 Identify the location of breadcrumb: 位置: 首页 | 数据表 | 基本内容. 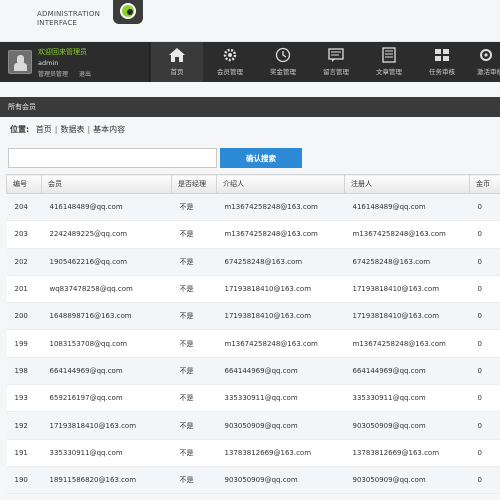
(67, 129).